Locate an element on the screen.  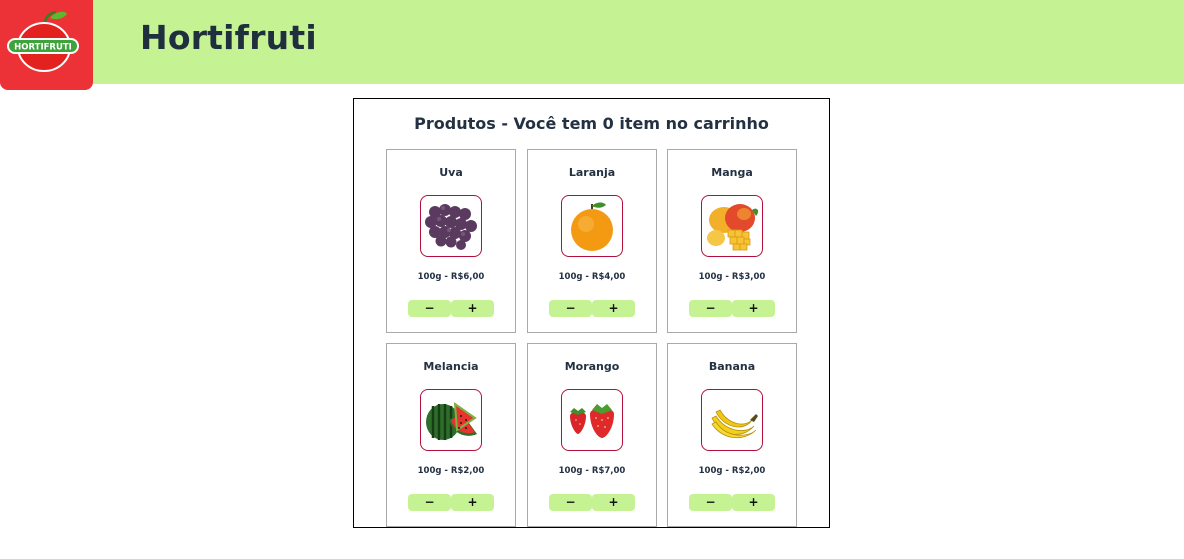
watermelon-image-icon is located at coordinates (451, 420).